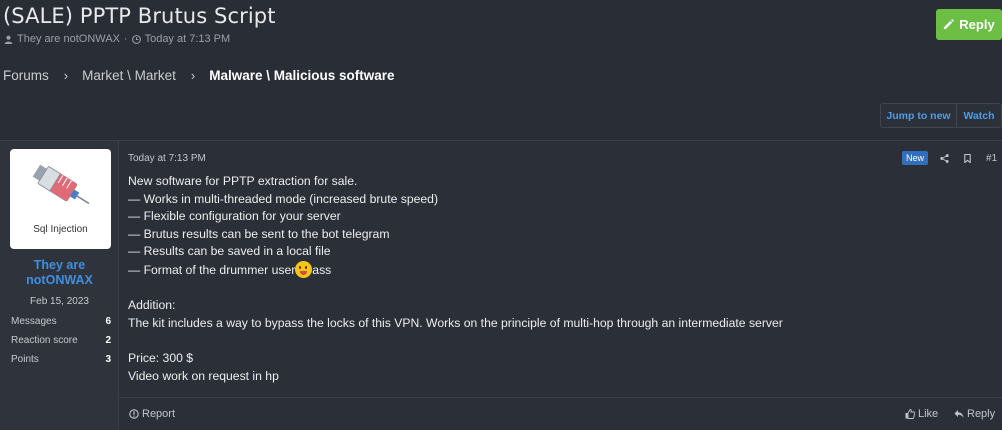 The height and width of the screenshot is (430, 1002). What do you see at coordinates (928, 414) in the screenshot?
I see `like-label: Like` at bounding box center [928, 414].